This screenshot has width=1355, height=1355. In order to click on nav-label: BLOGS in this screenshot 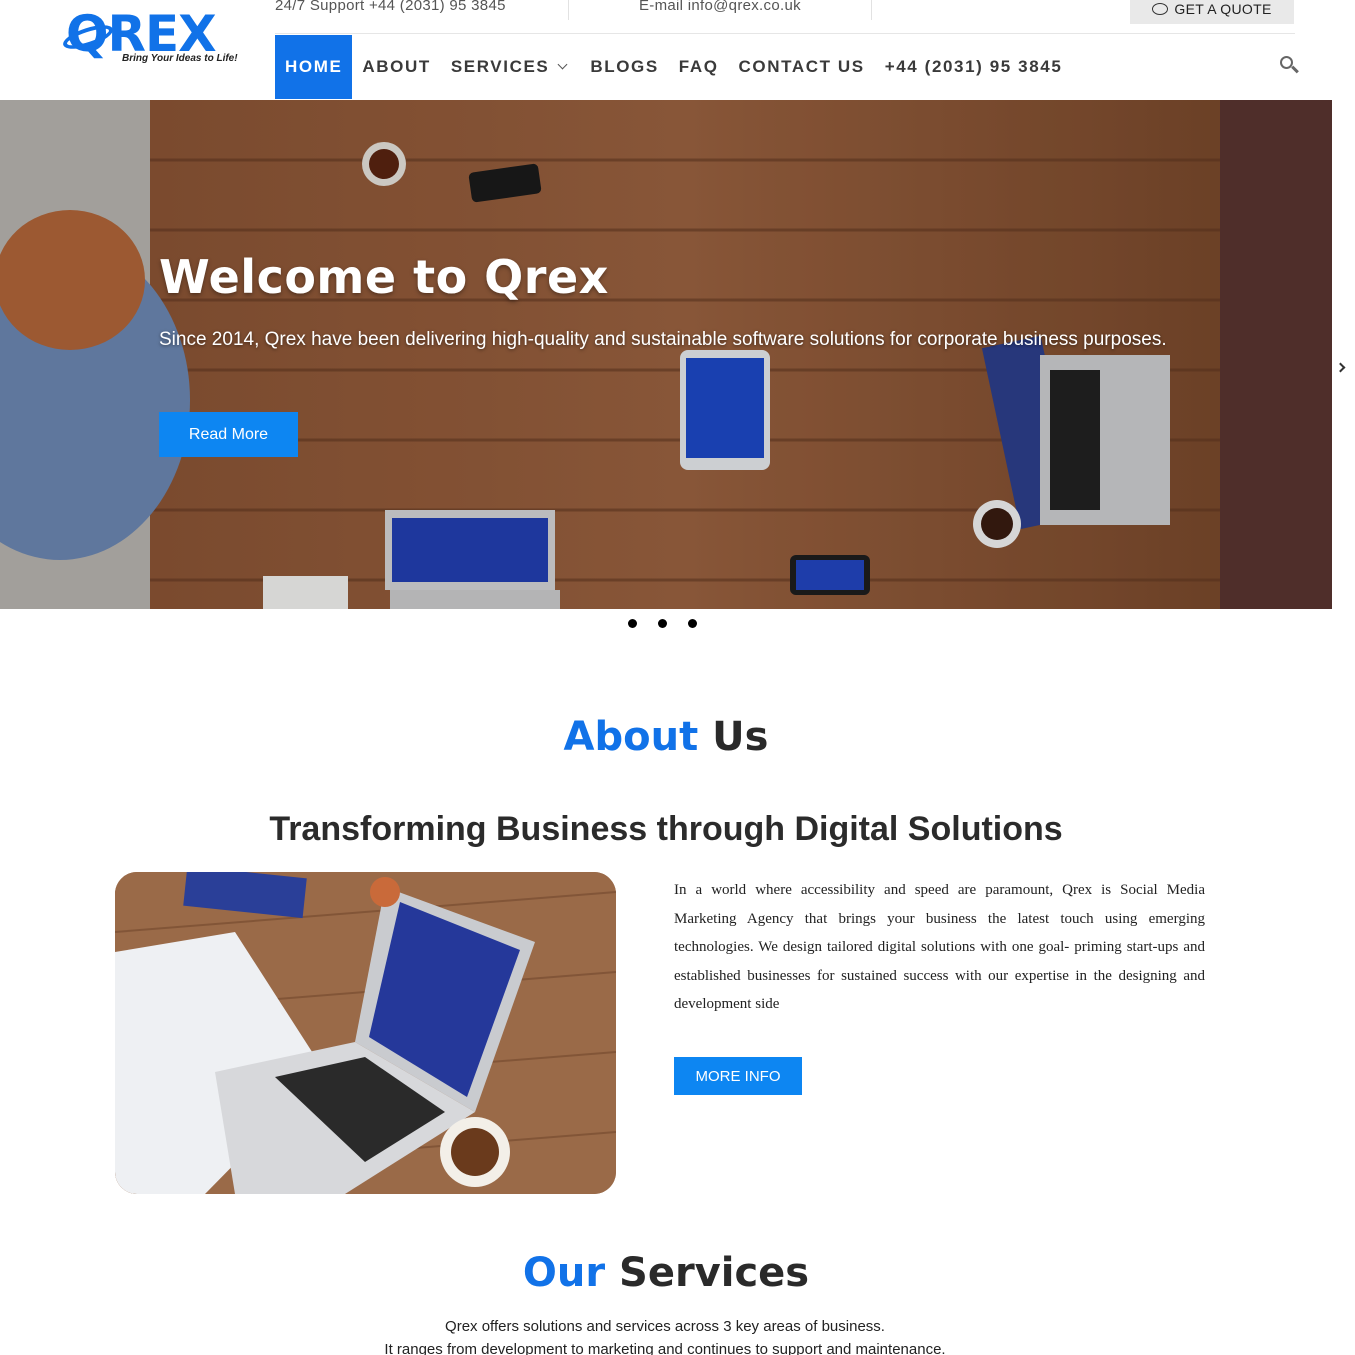, I will do `click(624, 66)`.